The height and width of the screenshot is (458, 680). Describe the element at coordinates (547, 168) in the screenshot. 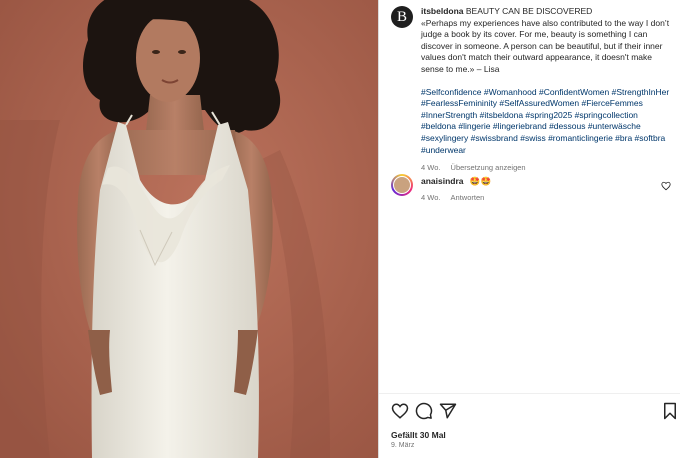

I see `caption-meta: 4 Wo. Übersetzung anzeigen` at that location.